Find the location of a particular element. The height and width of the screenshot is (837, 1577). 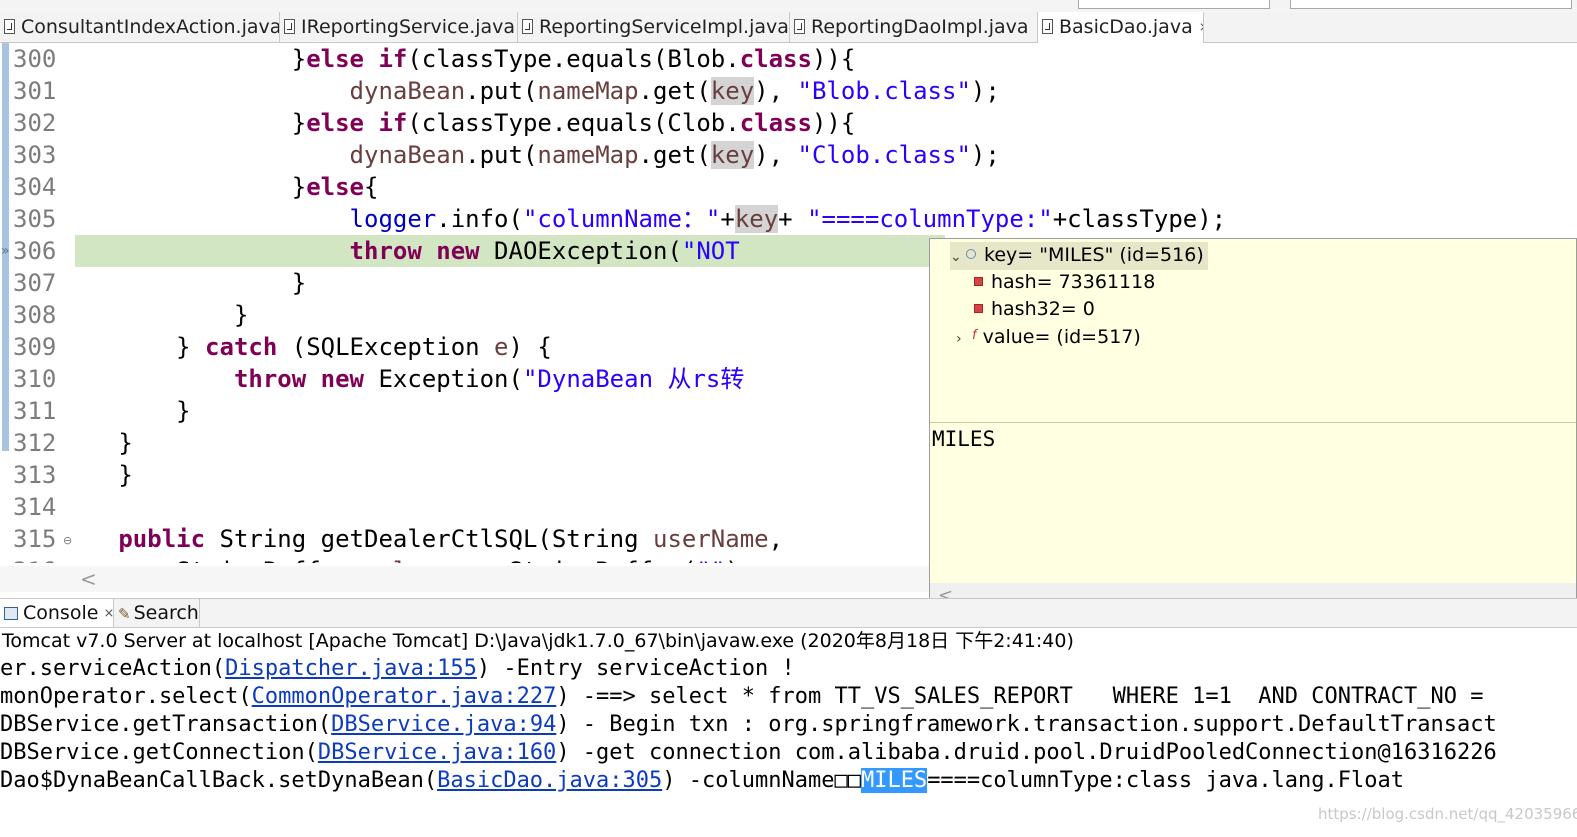

tab-console: Console ⨯ is located at coordinates (57, 613).